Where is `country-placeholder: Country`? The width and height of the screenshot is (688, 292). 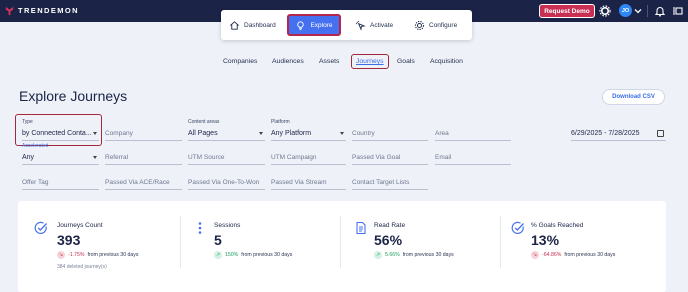
country-placeholder: Country is located at coordinates (363, 133).